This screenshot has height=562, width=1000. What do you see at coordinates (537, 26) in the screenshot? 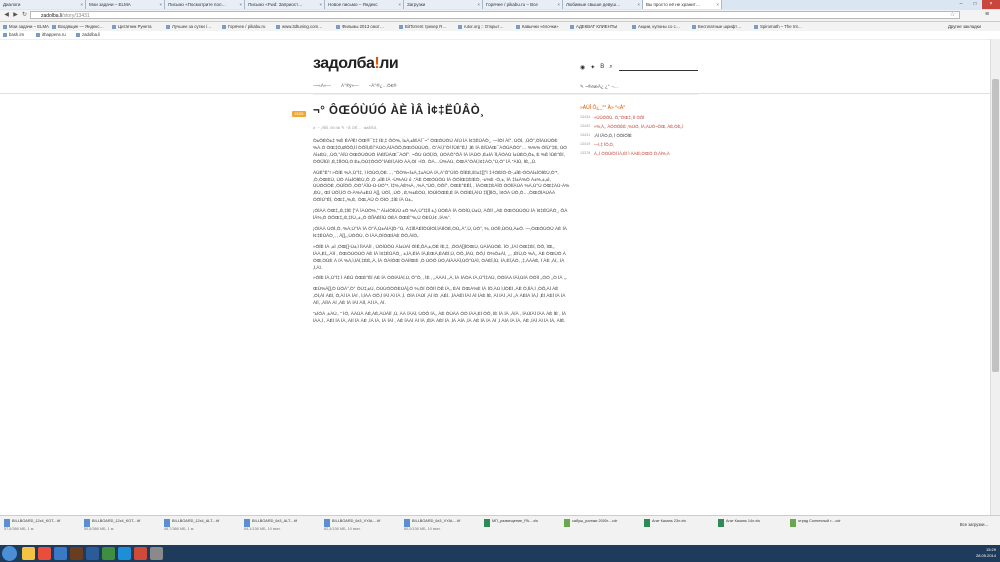
I see `bookmark-item: Кавычки «ёлочки»` at bounding box center [537, 26].